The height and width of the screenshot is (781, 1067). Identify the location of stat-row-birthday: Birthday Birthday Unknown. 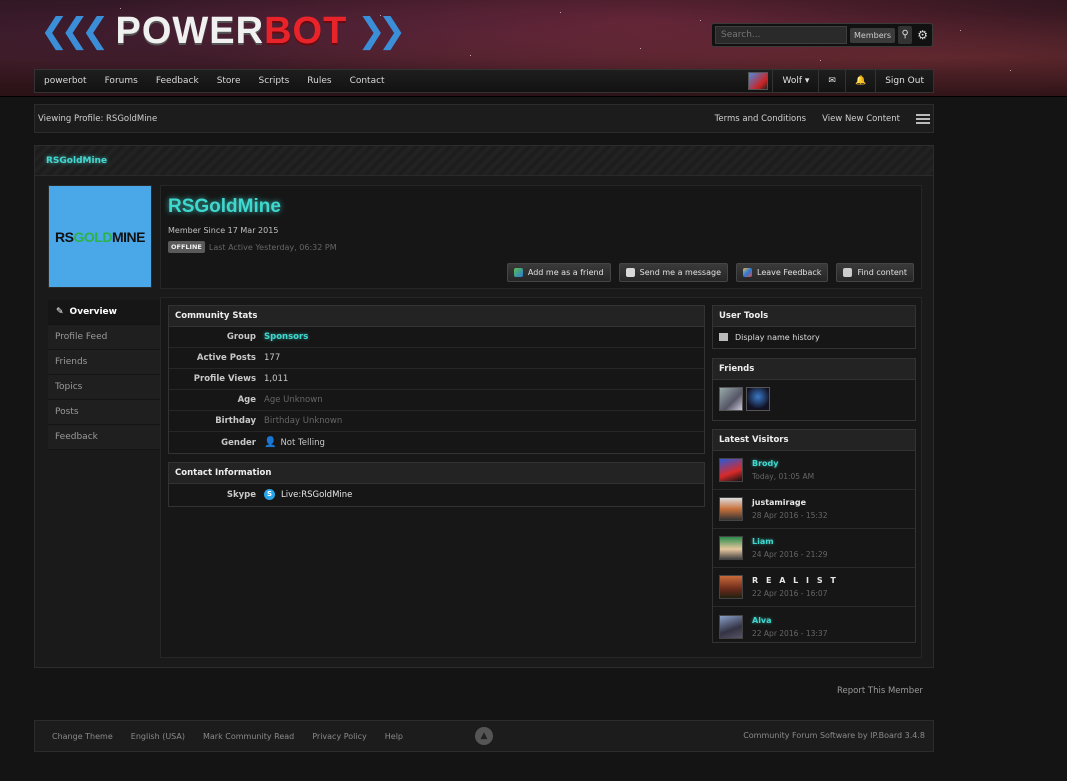
(436, 421).